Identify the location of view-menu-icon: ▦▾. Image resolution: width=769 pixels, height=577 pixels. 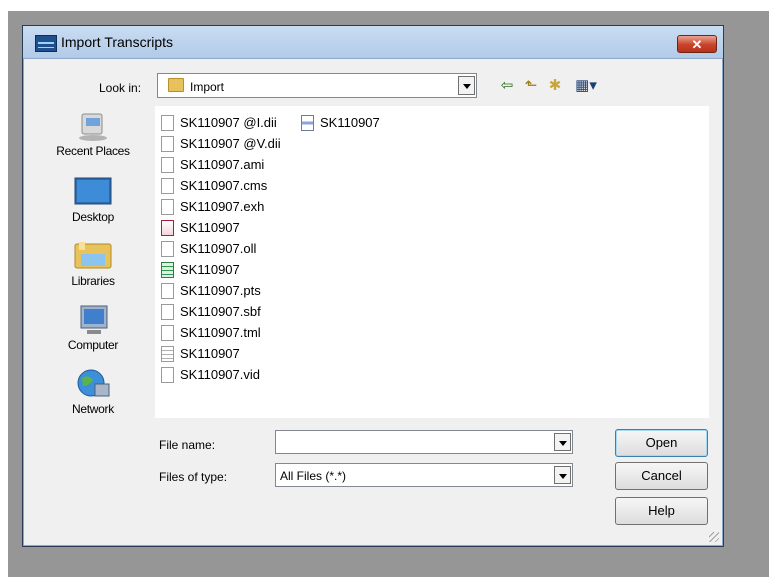
(586, 86).